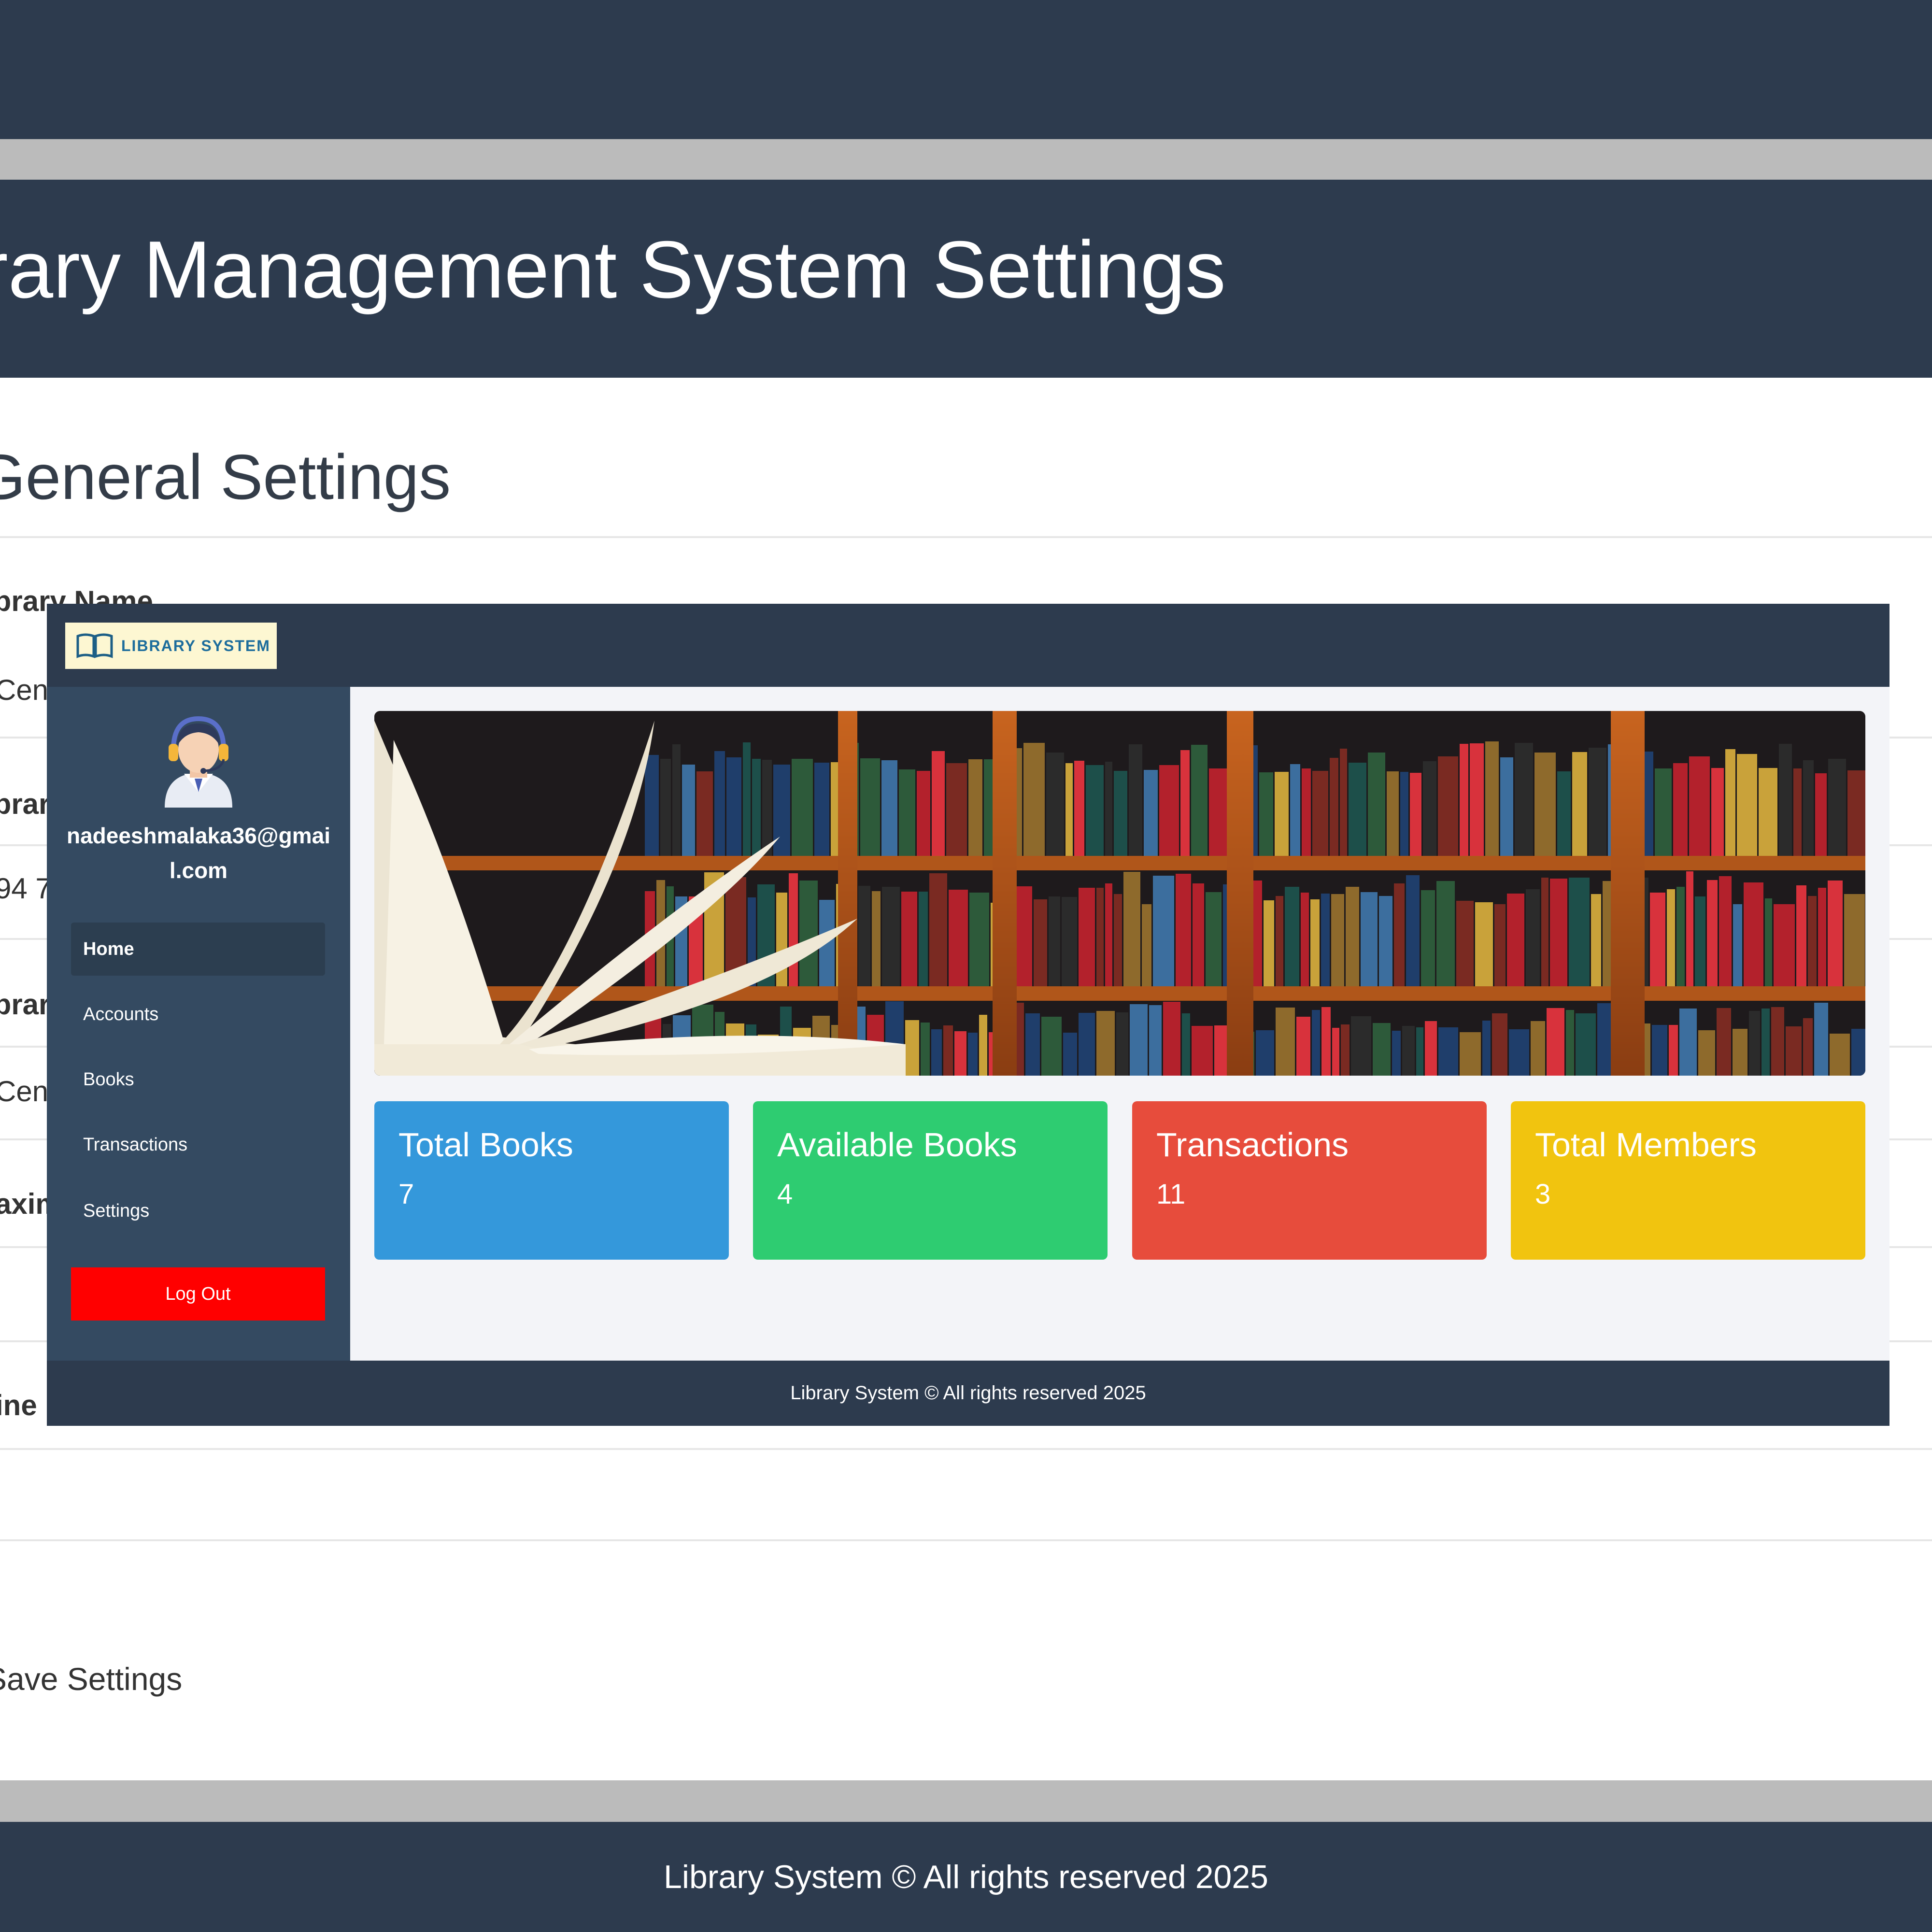 The height and width of the screenshot is (1932, 1932). What do you see at coordinates (1646, 1145) in the screenshot?
I see `stat-card-title: Total Members` at bounding box center [1646, 1145].